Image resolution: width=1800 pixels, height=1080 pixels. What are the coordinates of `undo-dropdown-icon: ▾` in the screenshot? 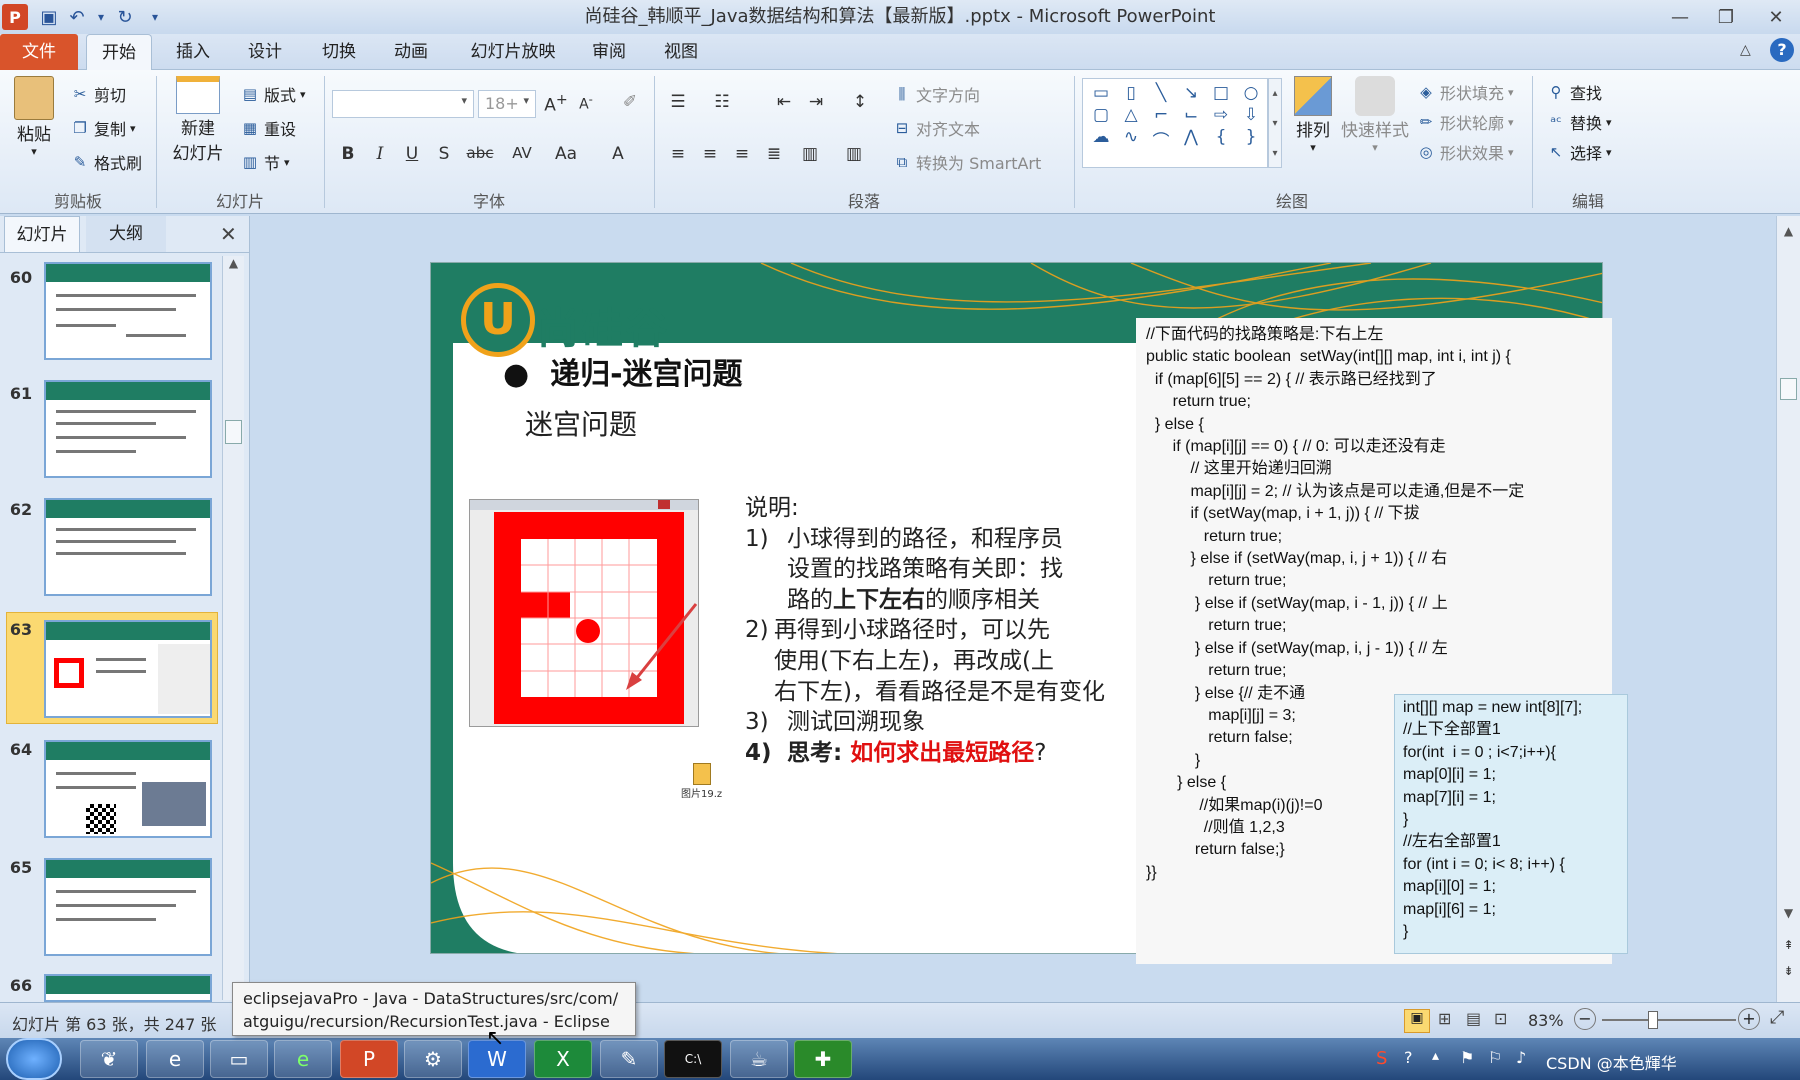 It's located at (101, 17).